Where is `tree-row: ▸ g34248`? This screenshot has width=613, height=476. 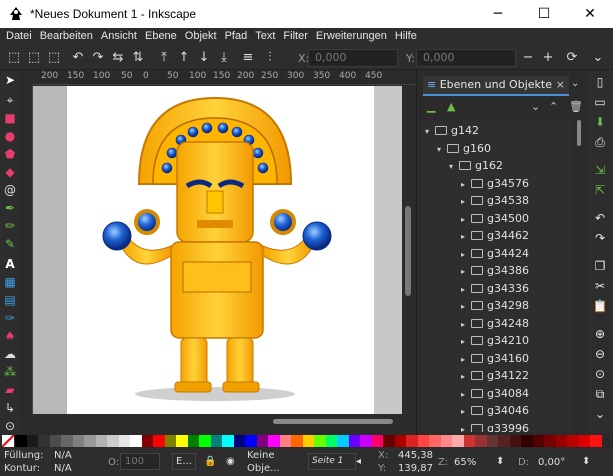 tree-row: ▸ g34248 is located at coordinates (495, 323).